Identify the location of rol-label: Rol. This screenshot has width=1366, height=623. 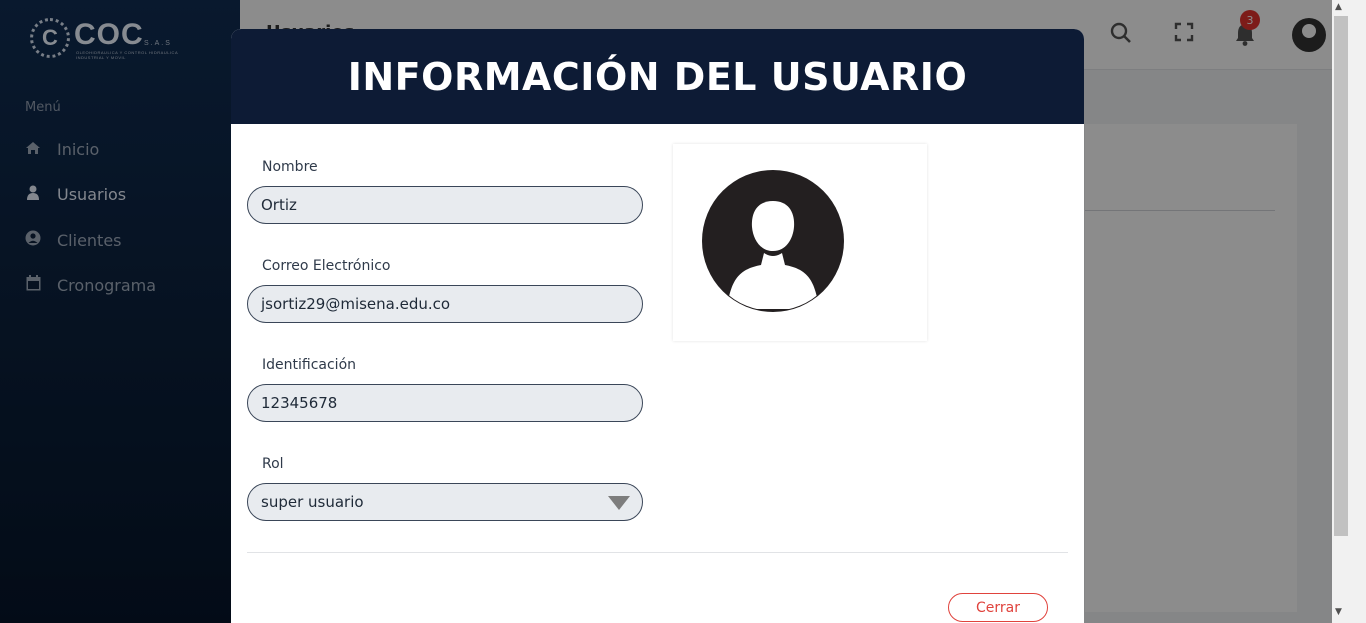
(273, 464).